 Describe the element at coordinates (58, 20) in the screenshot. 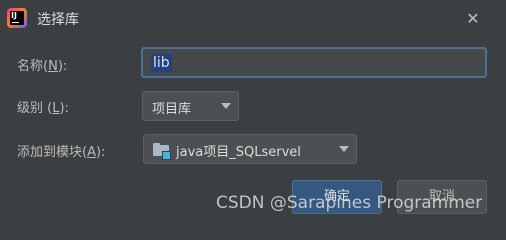

I see `dialog-title: 选择库` at that location.